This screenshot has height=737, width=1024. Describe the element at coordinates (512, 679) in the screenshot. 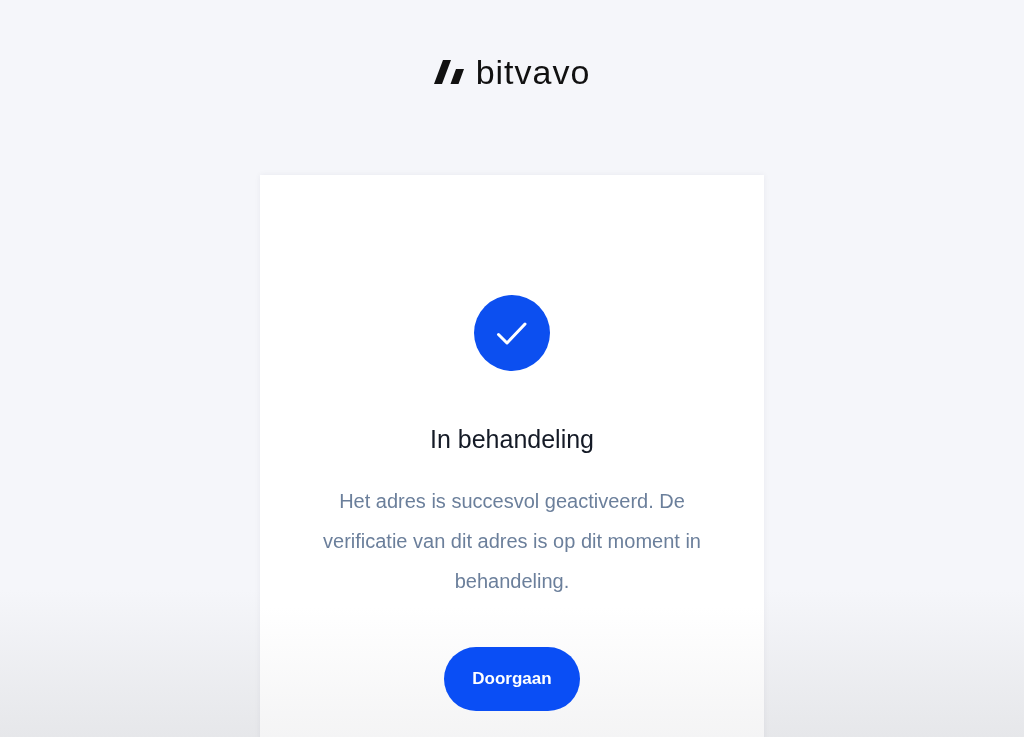

I see `continue-button: Doorgaan` at that location.